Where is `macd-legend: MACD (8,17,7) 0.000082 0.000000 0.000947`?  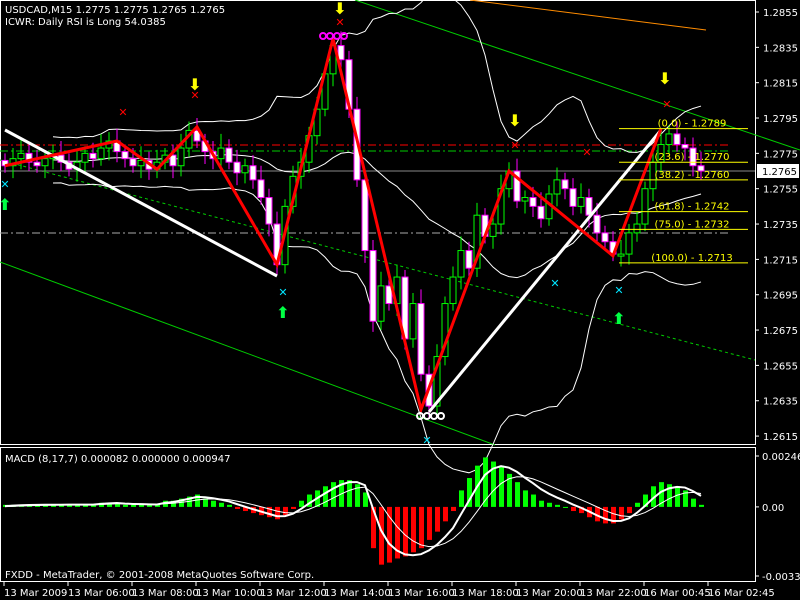 macd-legend: MACD (8,17,7) 0.000082 0.000000 0.000947 is located at coordinates (117, 459).